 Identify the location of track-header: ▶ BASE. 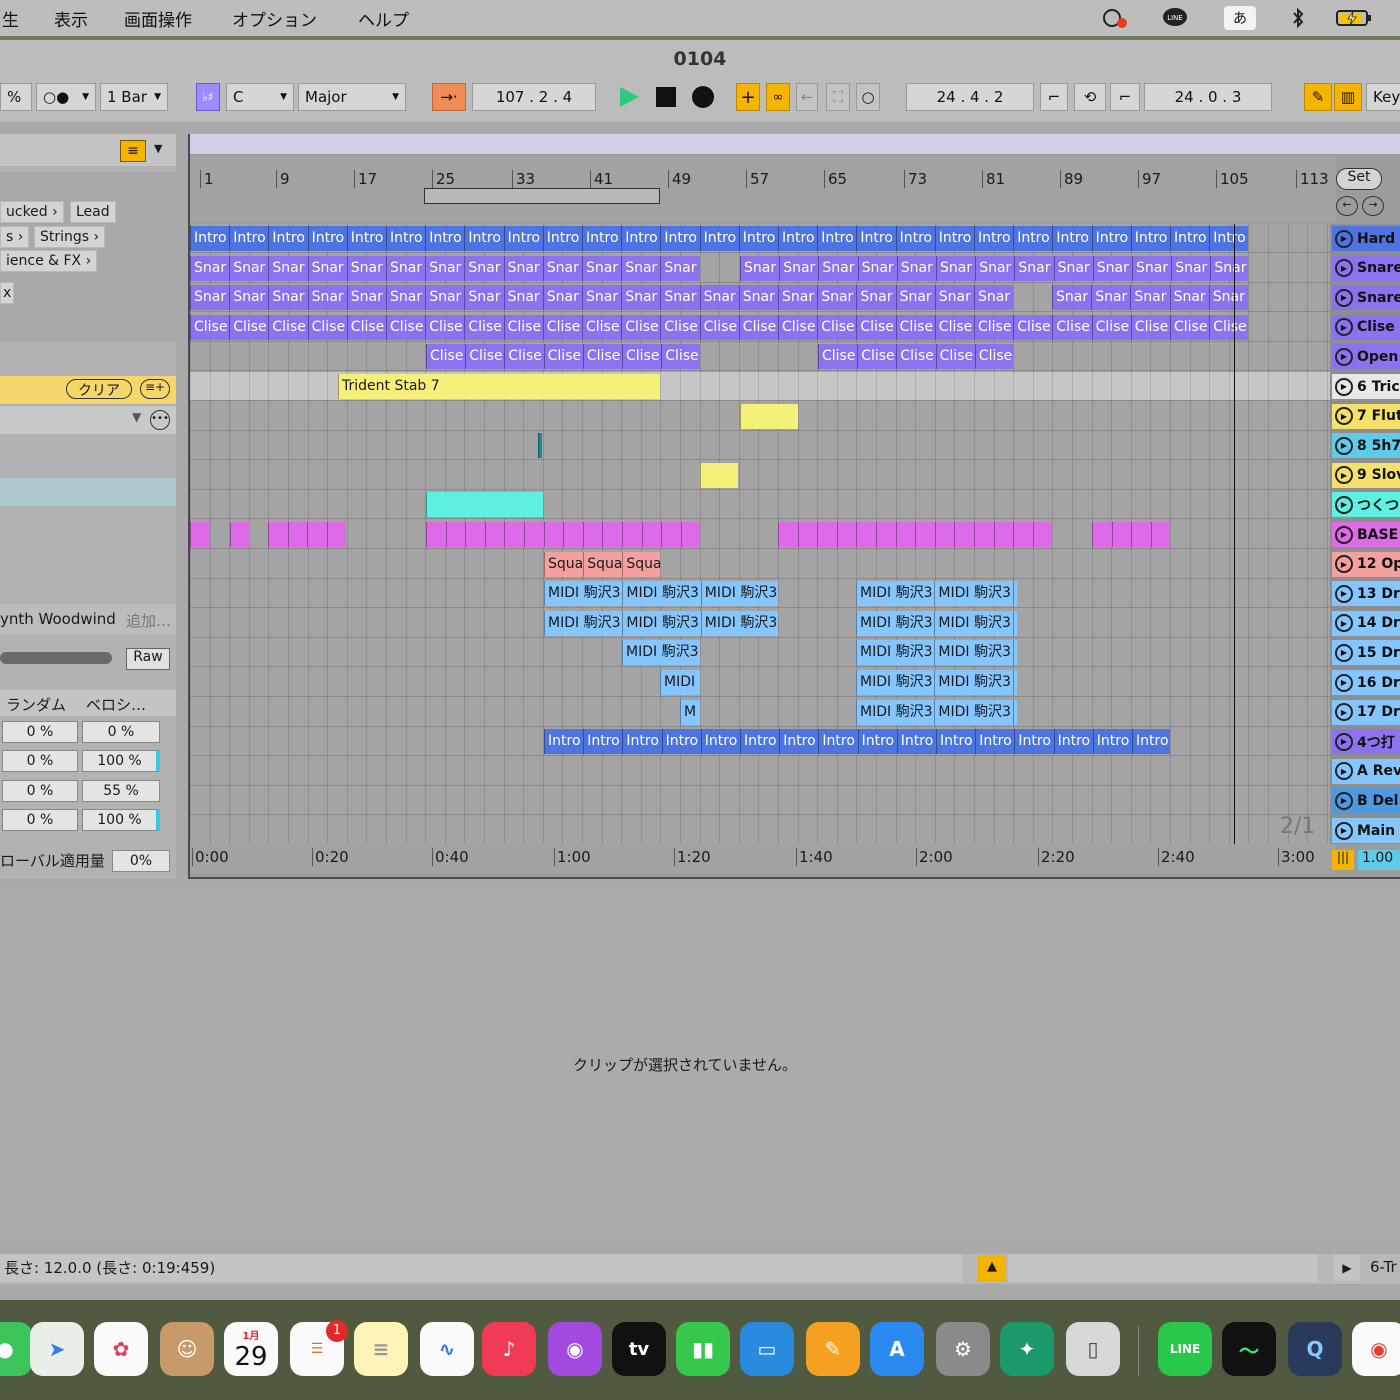
(1366, 534).